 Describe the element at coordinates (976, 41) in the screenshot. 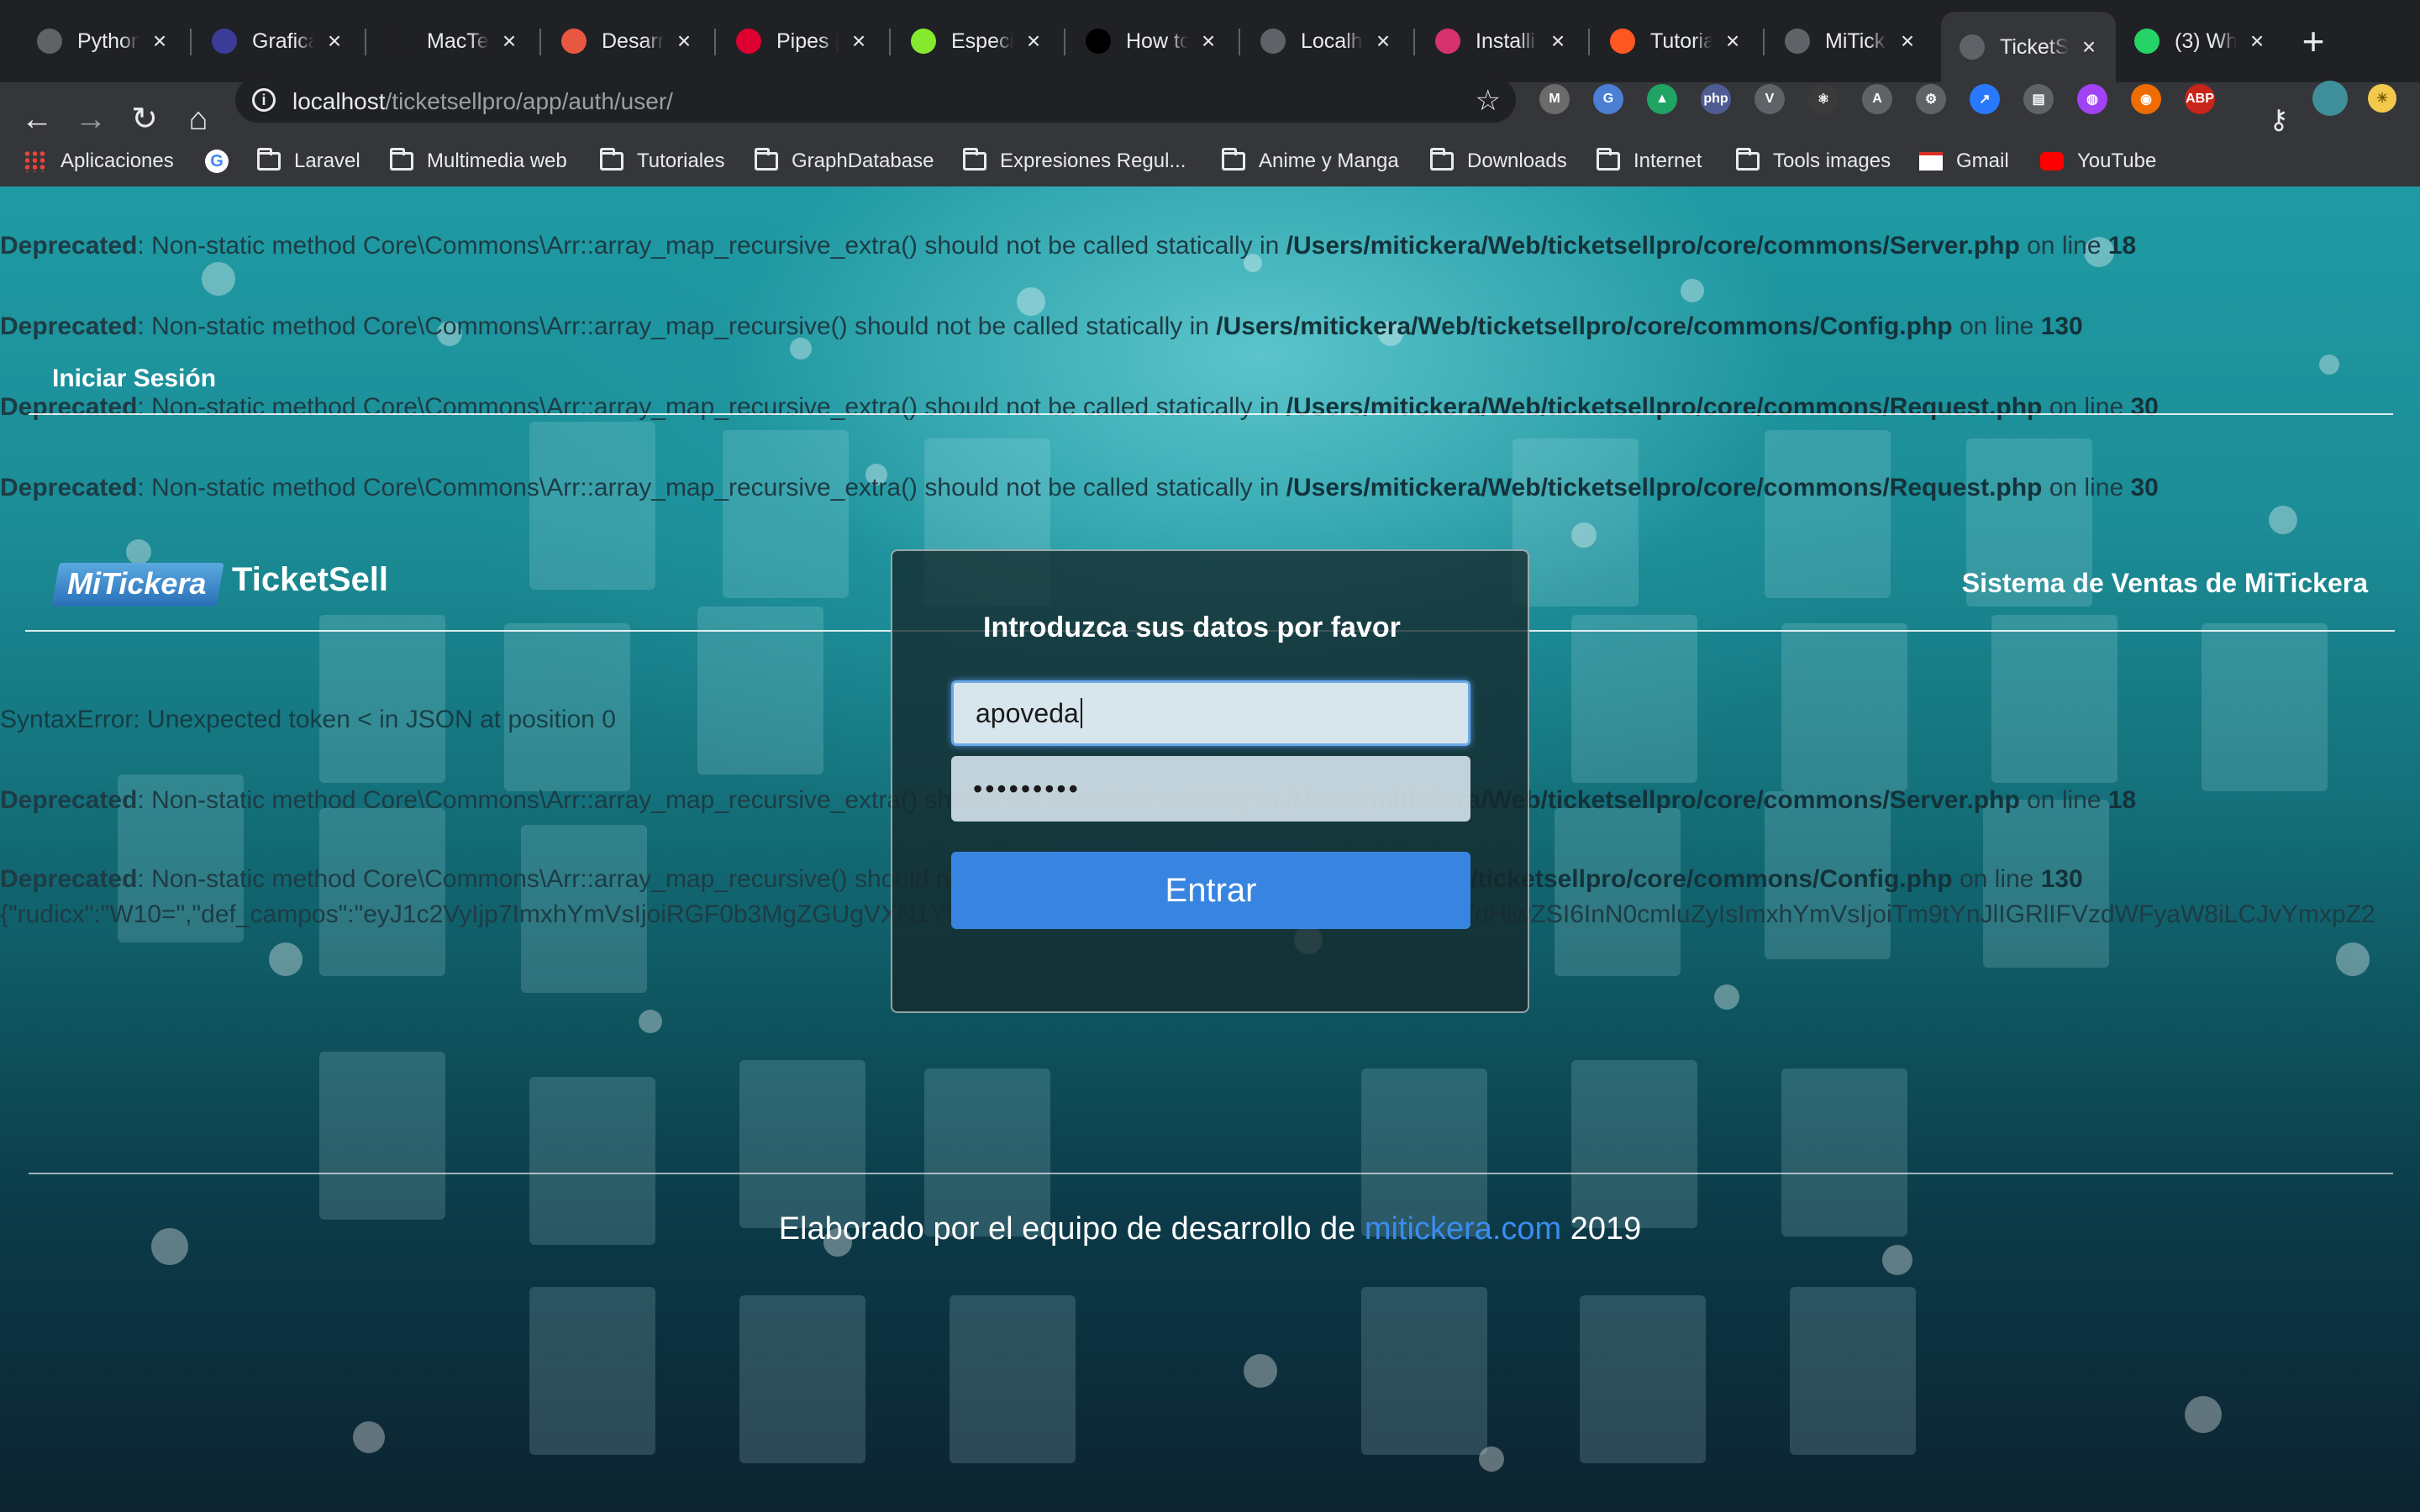

I see `browser-tab: Especif ×` at that location.